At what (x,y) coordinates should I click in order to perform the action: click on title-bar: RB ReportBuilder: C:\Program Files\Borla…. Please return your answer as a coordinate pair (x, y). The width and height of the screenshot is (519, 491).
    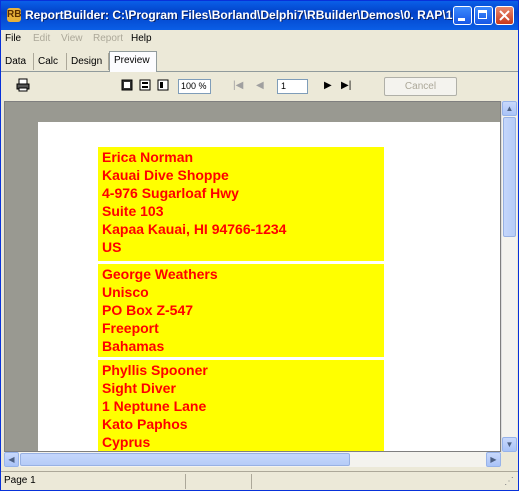
    Looking at the image, I should click on (259, 15).